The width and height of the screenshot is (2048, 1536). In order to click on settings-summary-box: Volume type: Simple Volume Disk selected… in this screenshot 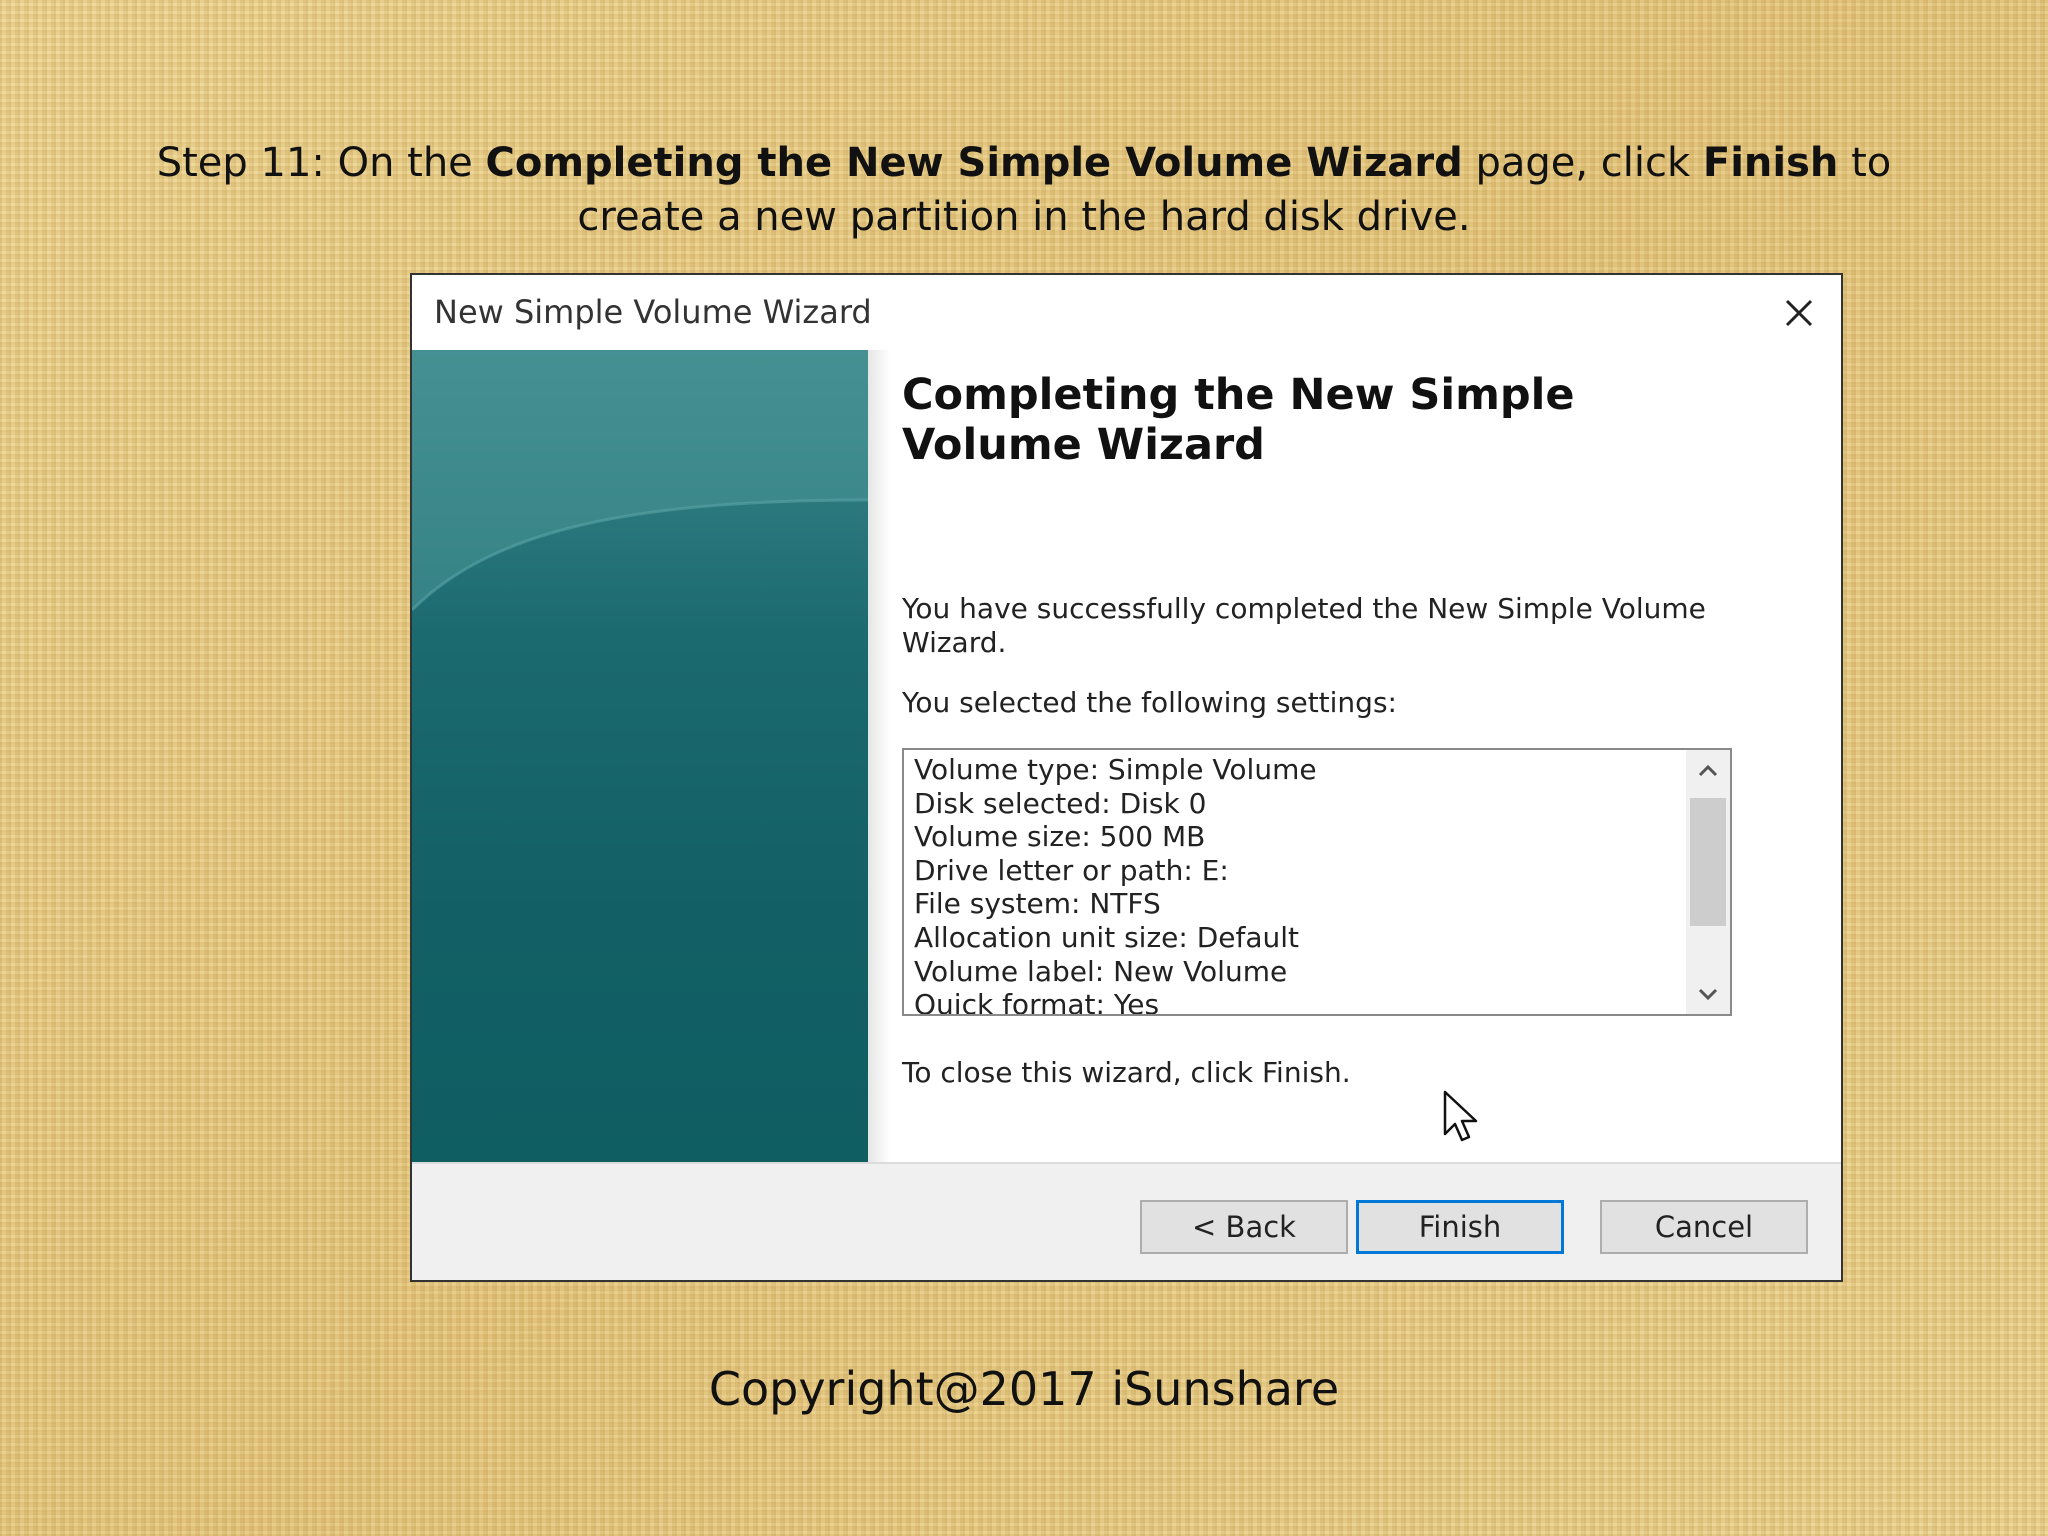, I will do `click(1317, 882)`.